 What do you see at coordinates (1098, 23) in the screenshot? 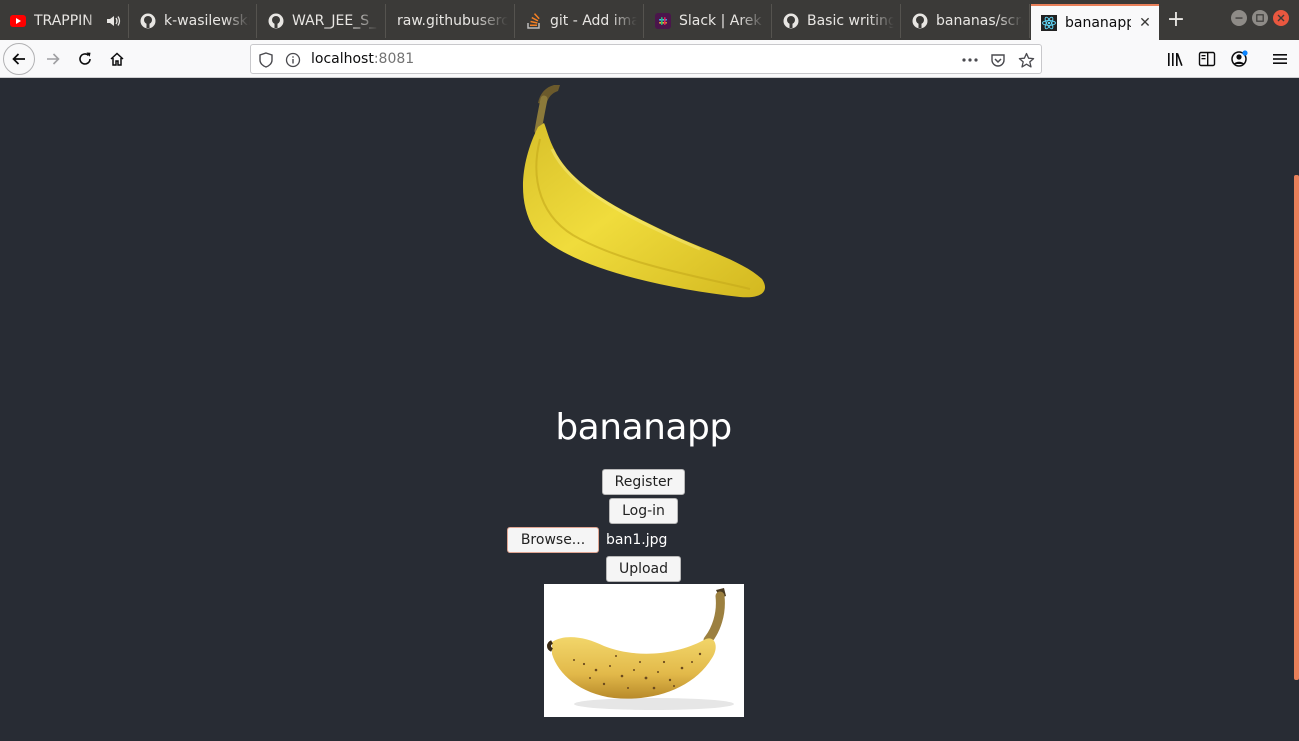
I see `tab-title: bananapp` at bounding box center [1098, 23].